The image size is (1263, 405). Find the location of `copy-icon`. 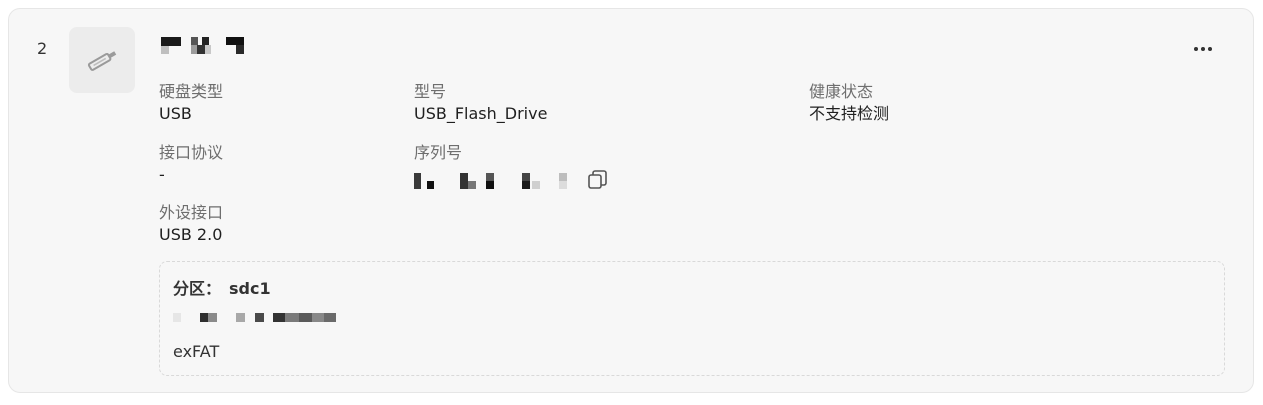

copy-icon is located at coordinates (597, 179).